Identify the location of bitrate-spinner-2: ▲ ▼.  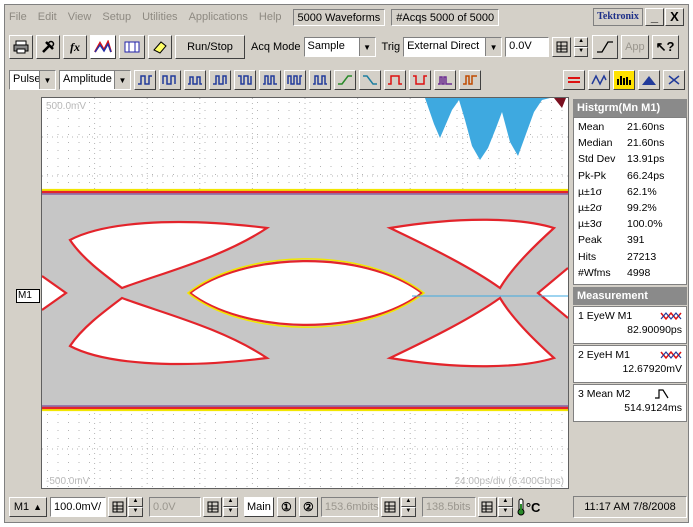
(505, 507).